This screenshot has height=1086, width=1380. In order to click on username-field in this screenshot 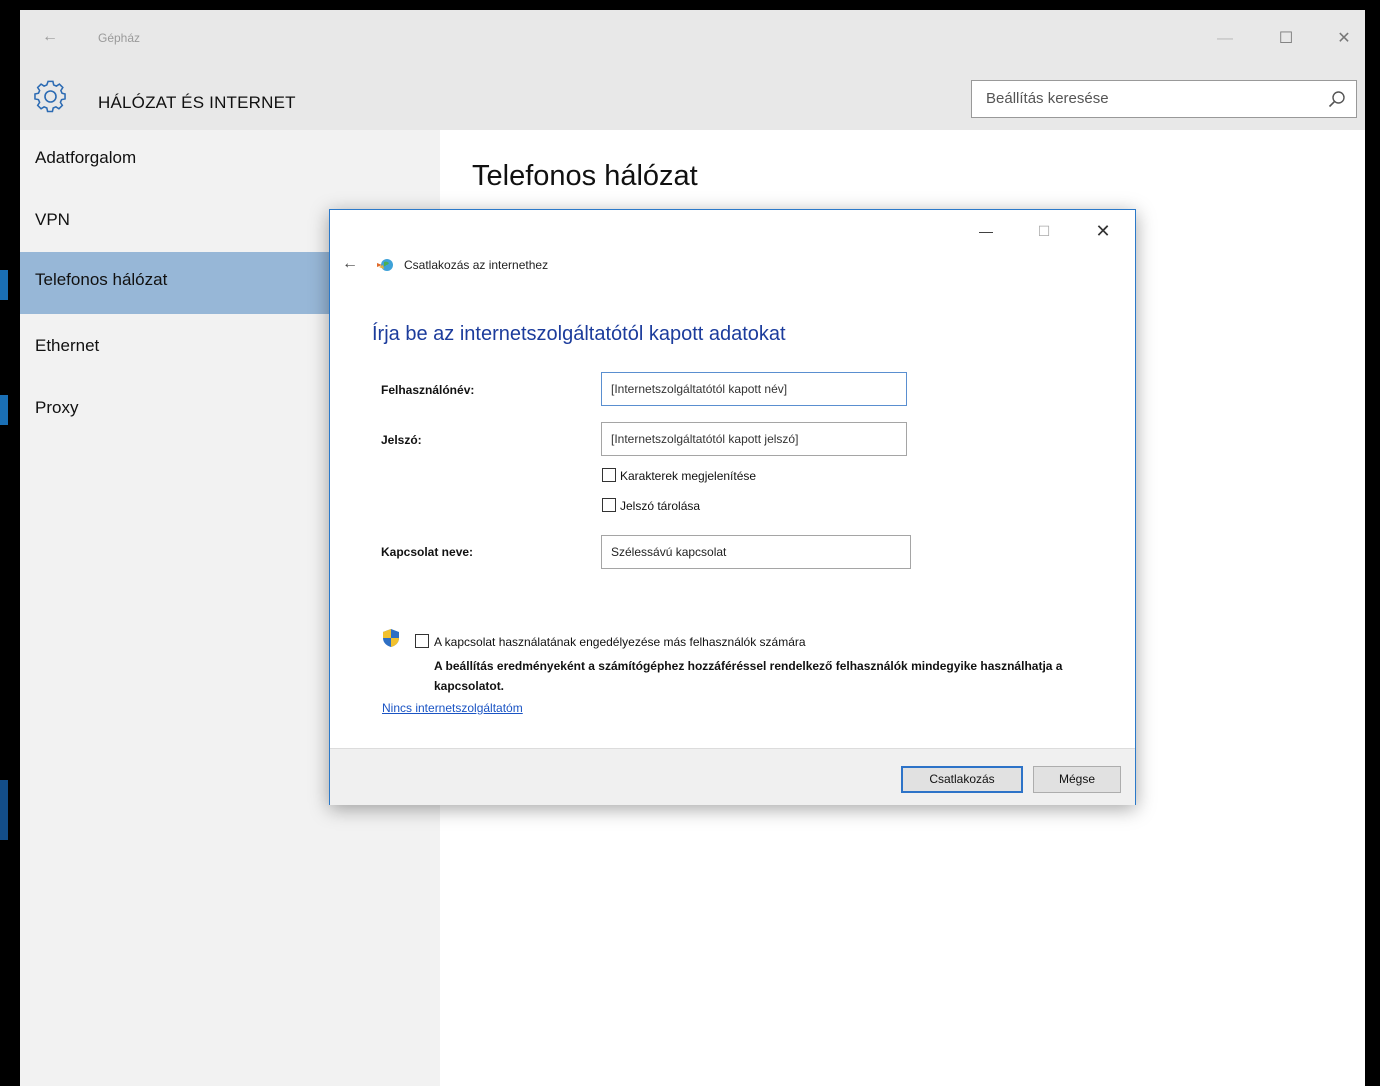, I will do `click(754, 389)`.